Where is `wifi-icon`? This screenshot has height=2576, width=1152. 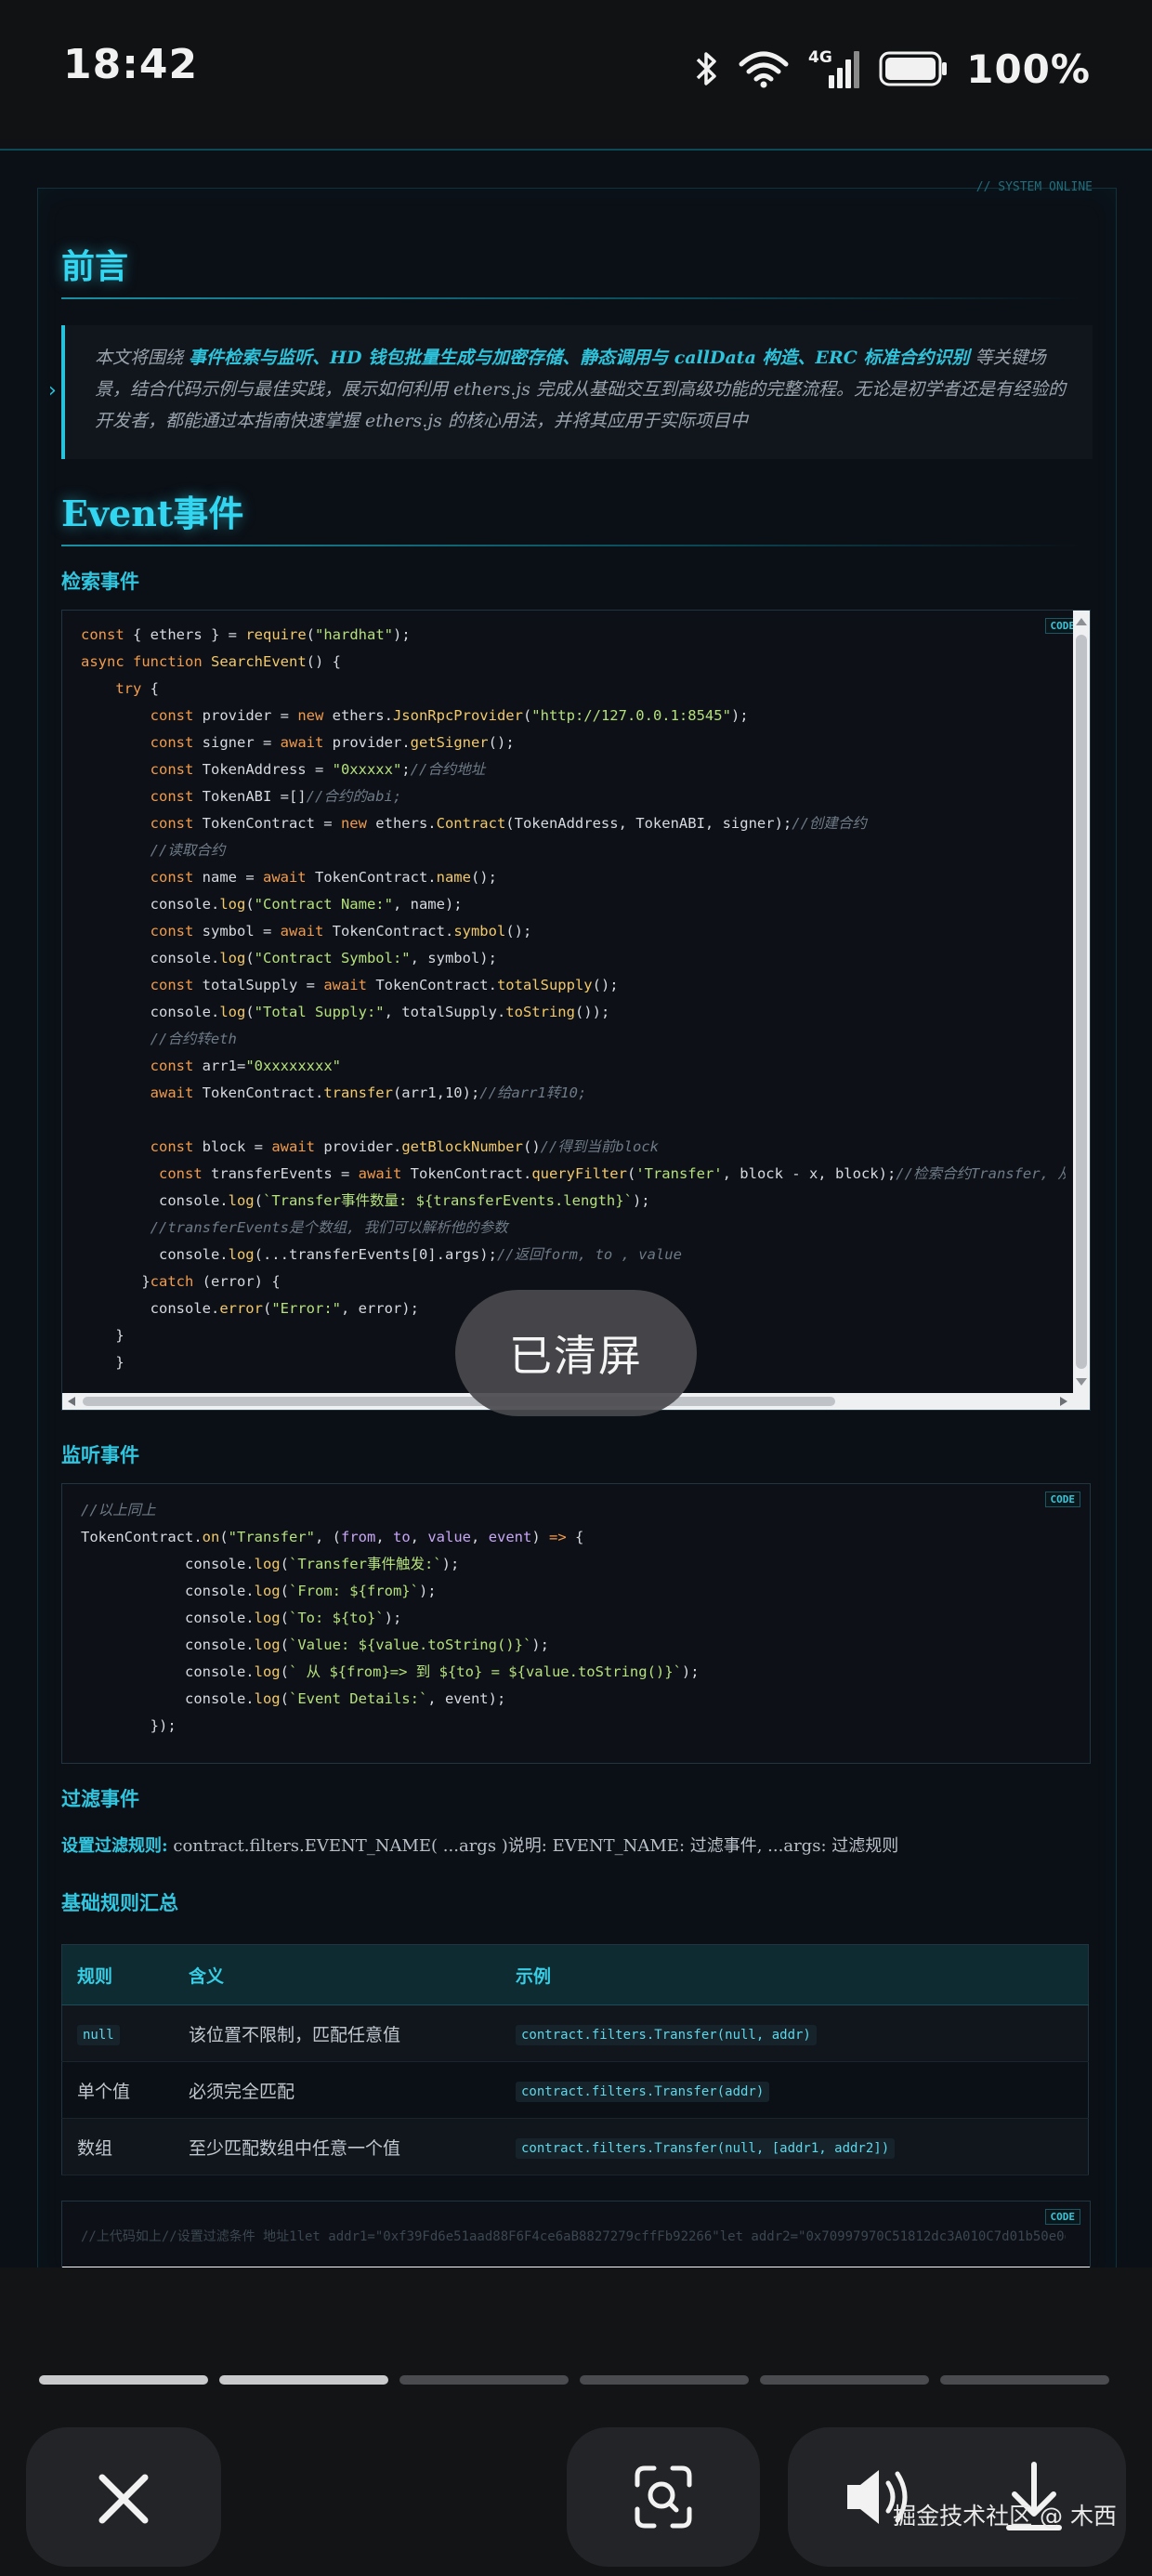 wifi-icon is located at coordinates (764, 68).